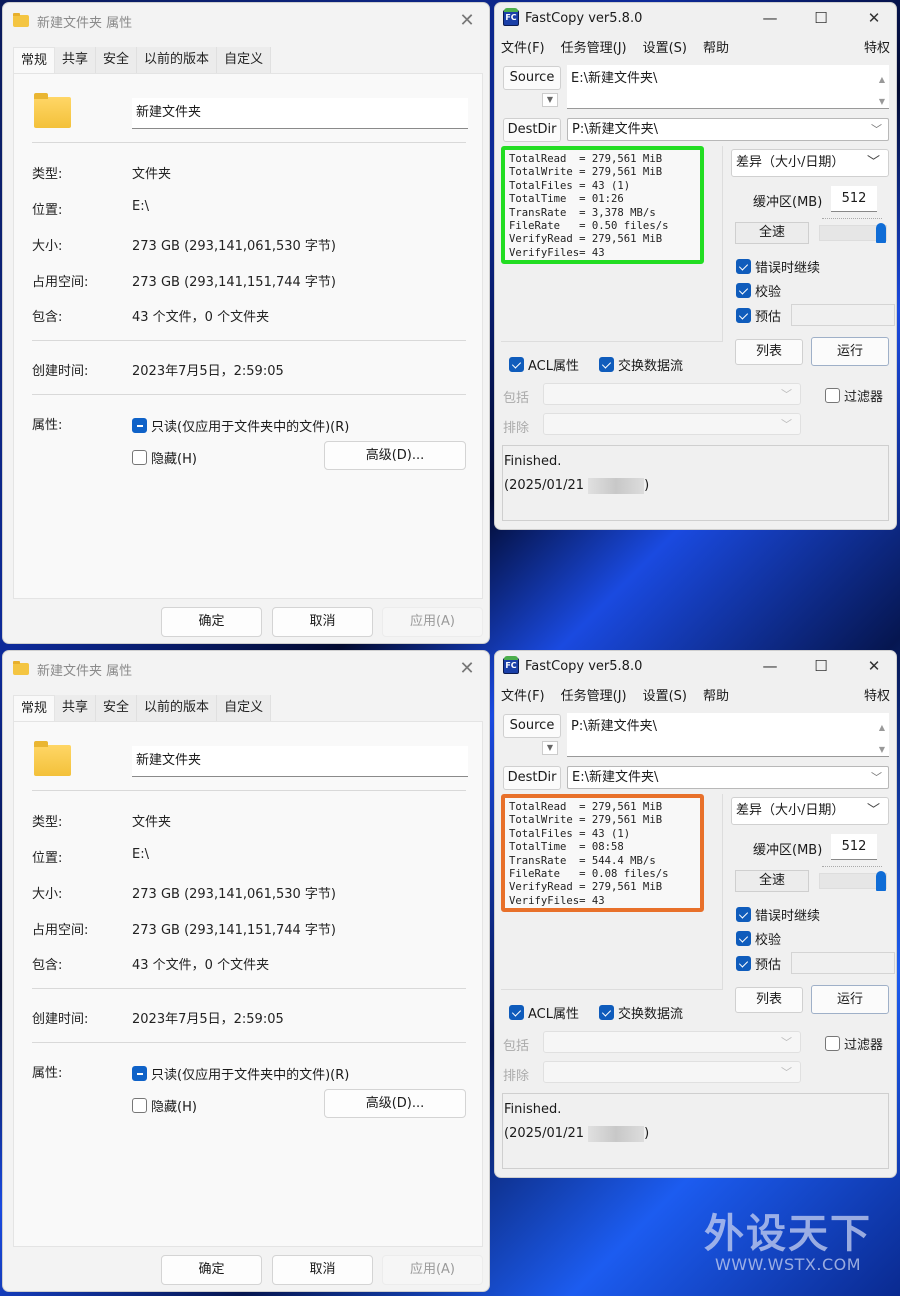  What do you see at coordinates (728, 87) in the screenshot?
I see `source-path-input: E:\新建文件夹\ ▲ ▼` at bounding box center [728, 87].